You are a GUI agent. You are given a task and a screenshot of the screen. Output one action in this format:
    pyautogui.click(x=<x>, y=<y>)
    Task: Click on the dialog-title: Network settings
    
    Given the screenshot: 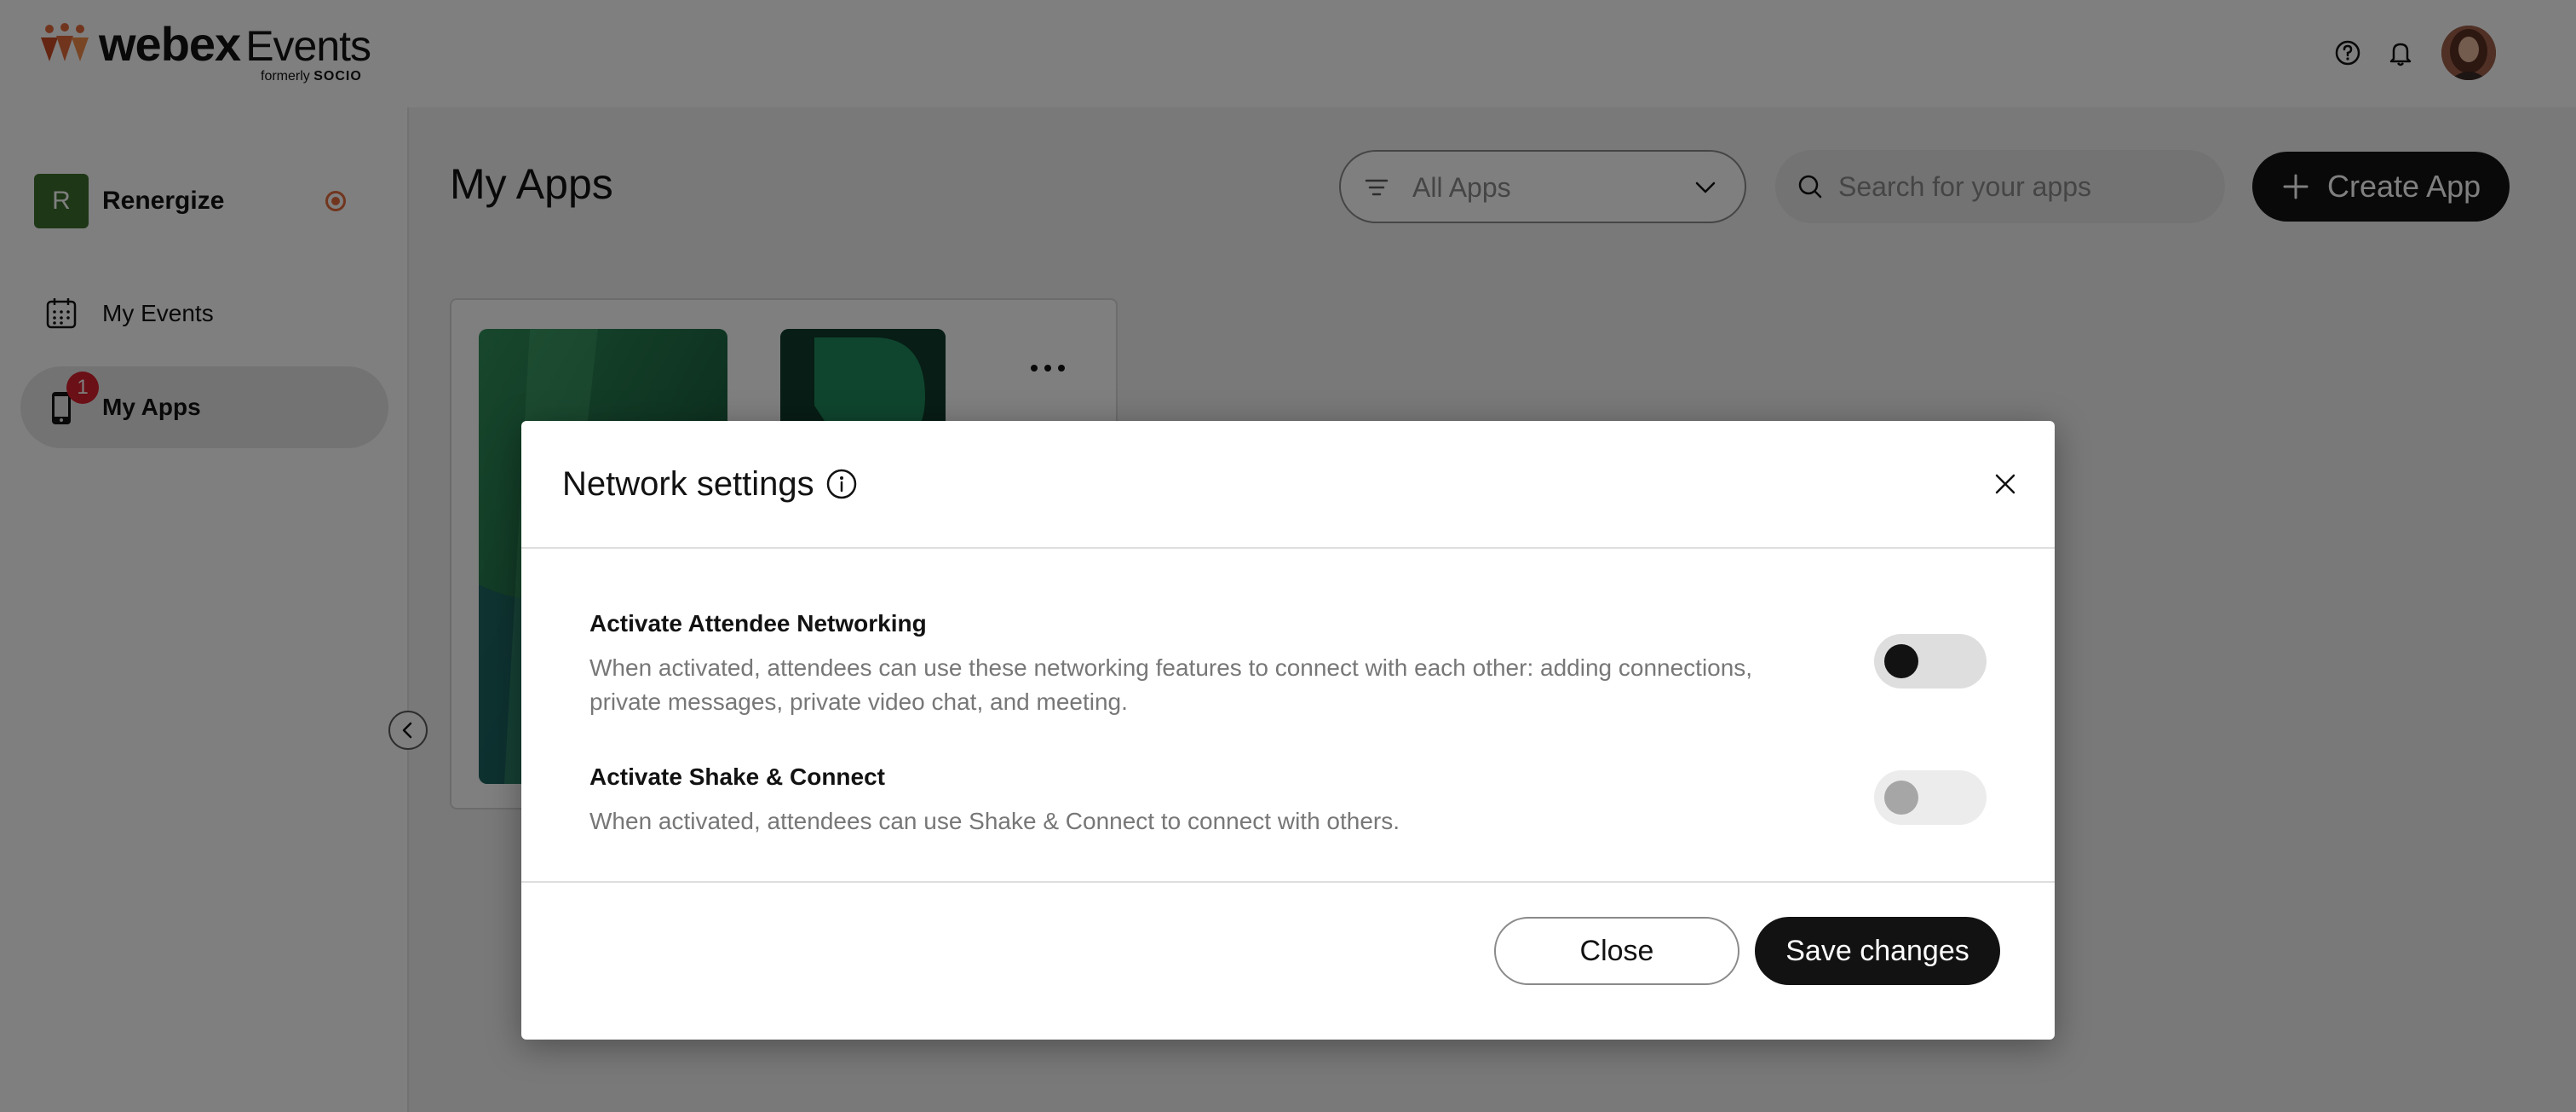 What is the action you would take?
    pyautogui.click(x=688, y=484)
    